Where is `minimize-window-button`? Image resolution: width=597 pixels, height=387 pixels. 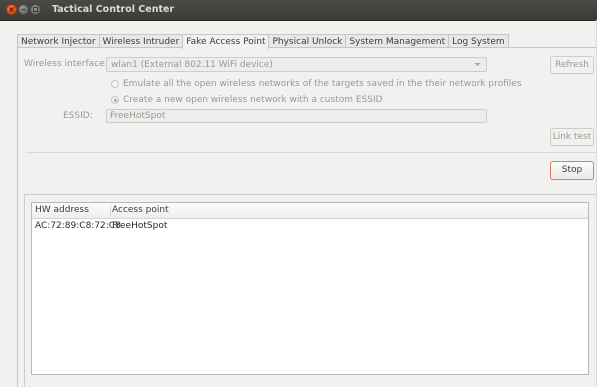
minimize-window-button is located at coordinates (23, 9).